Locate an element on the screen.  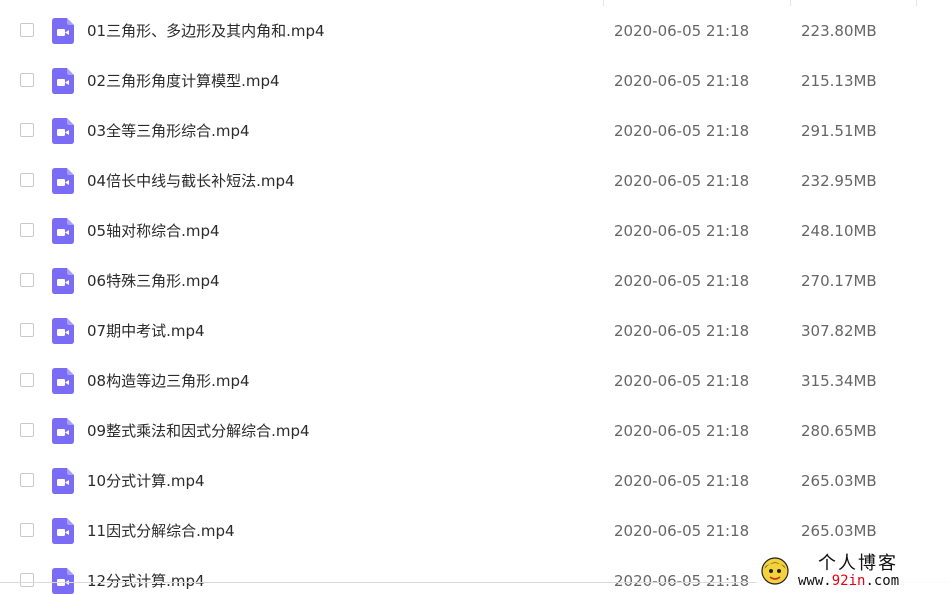
file-name: 12分式计算.mp4 is located at coordinates (146, 581).